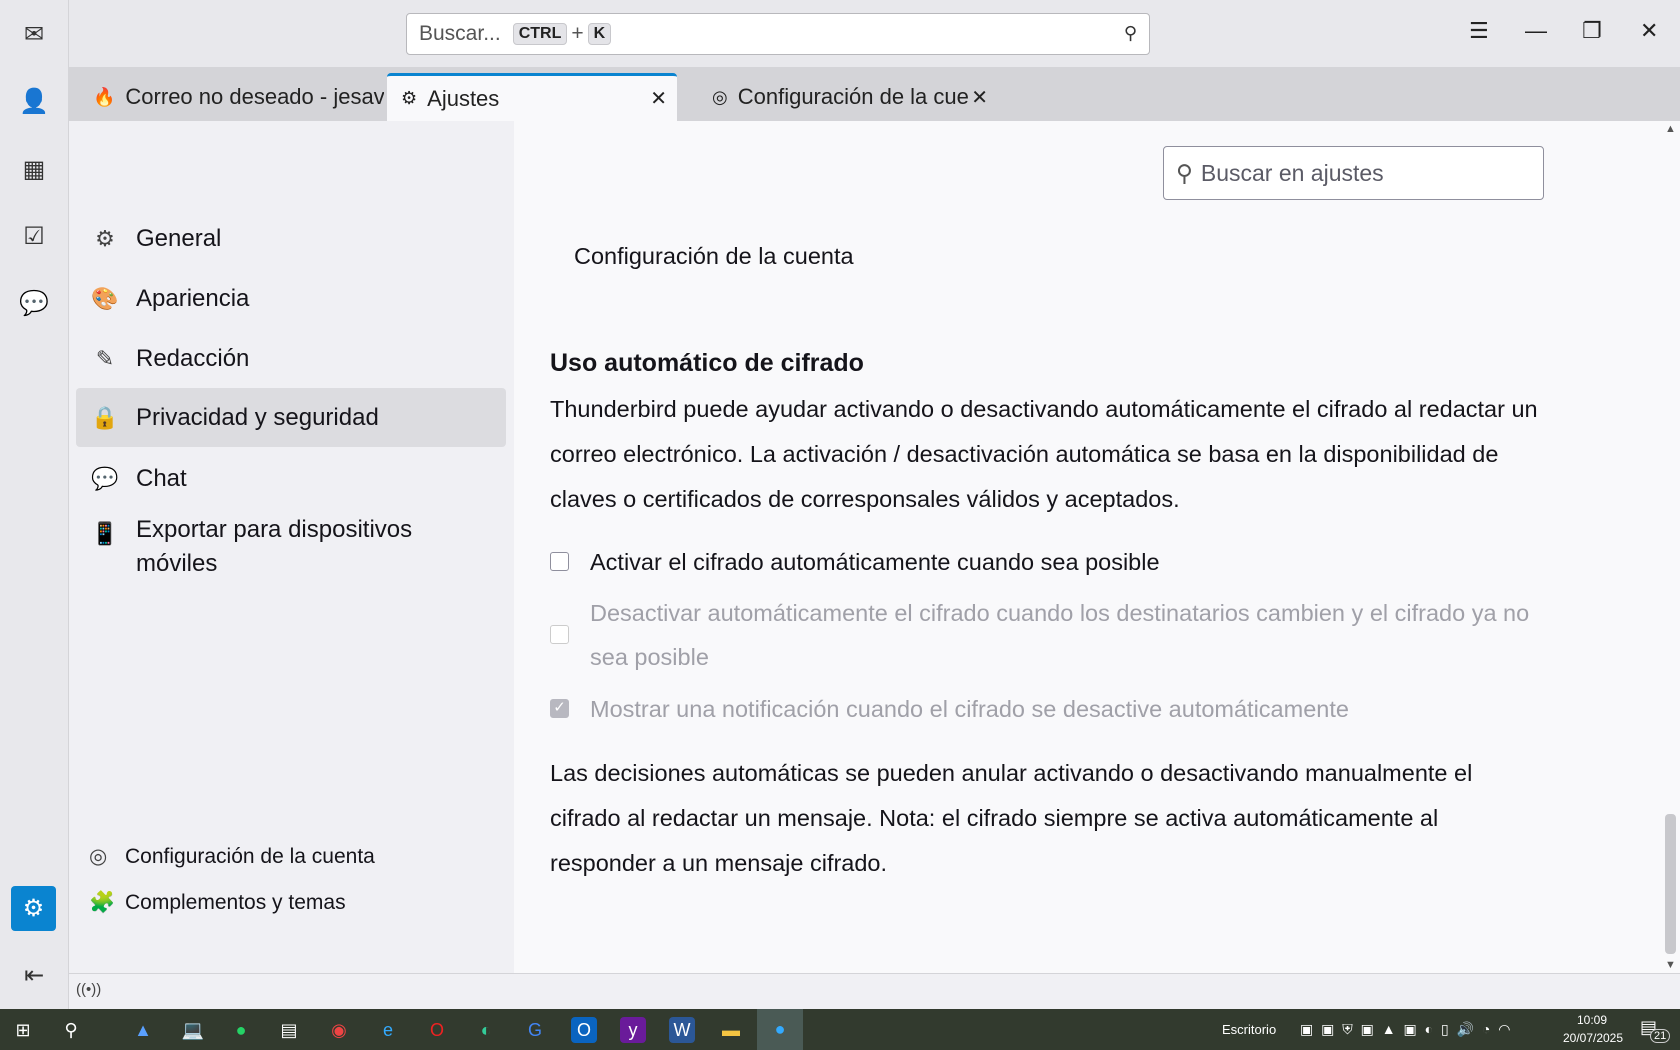  Describe the element at coordinates (853, 96) in the screenshot. I see `tab-label: Configuración de la cue` at that location.